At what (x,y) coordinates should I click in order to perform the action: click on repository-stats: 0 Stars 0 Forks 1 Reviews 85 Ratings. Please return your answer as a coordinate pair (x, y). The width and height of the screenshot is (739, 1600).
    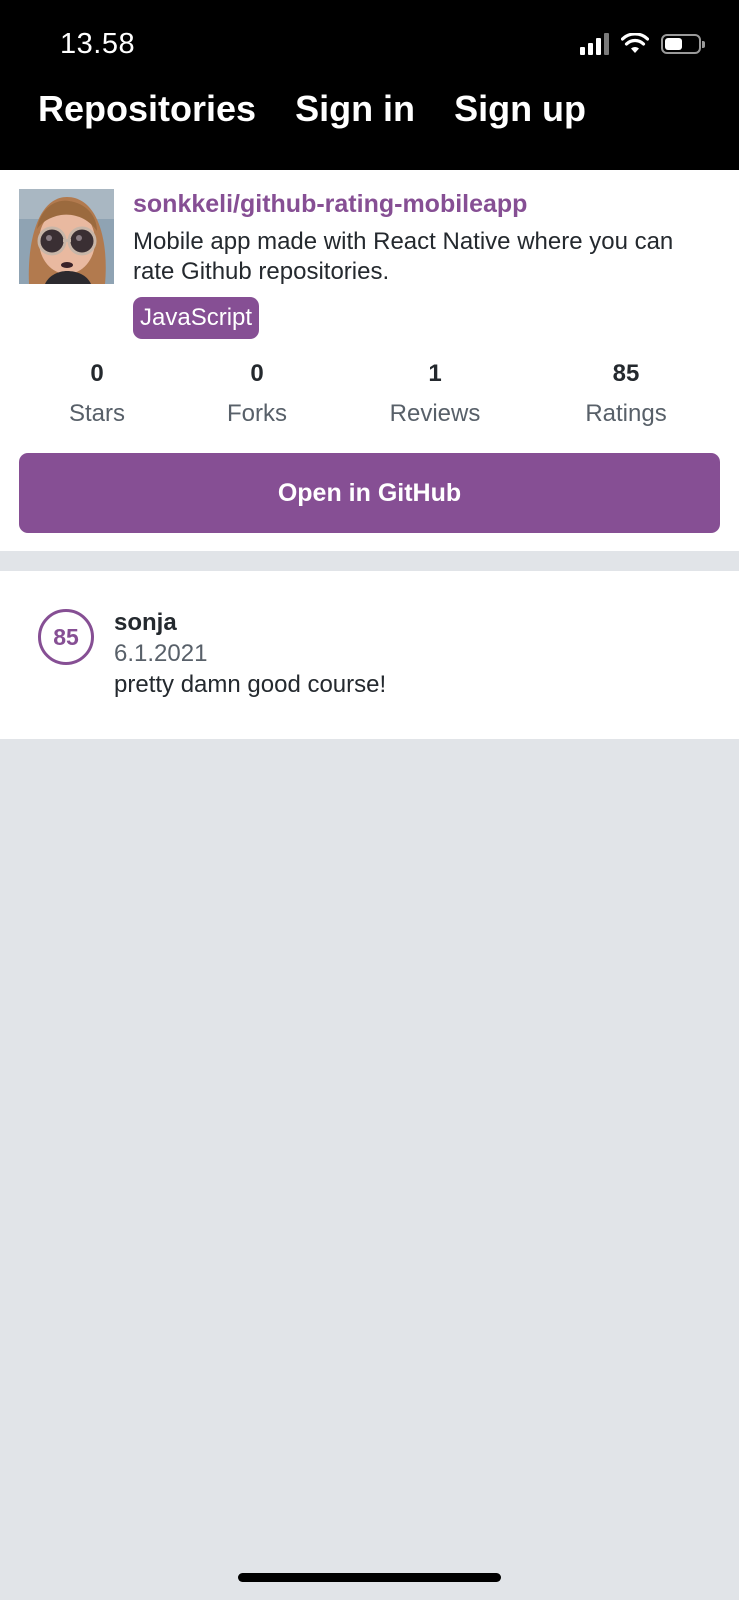
    Looking at the image, I should click on (369, 400).